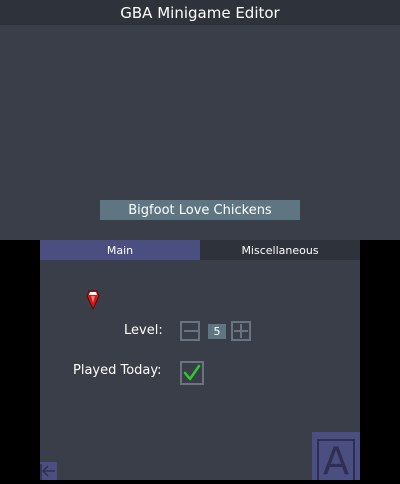 The image size is (400, 484). I want to click on tab-bar: Main Miscellaneous, so click(200, 250).